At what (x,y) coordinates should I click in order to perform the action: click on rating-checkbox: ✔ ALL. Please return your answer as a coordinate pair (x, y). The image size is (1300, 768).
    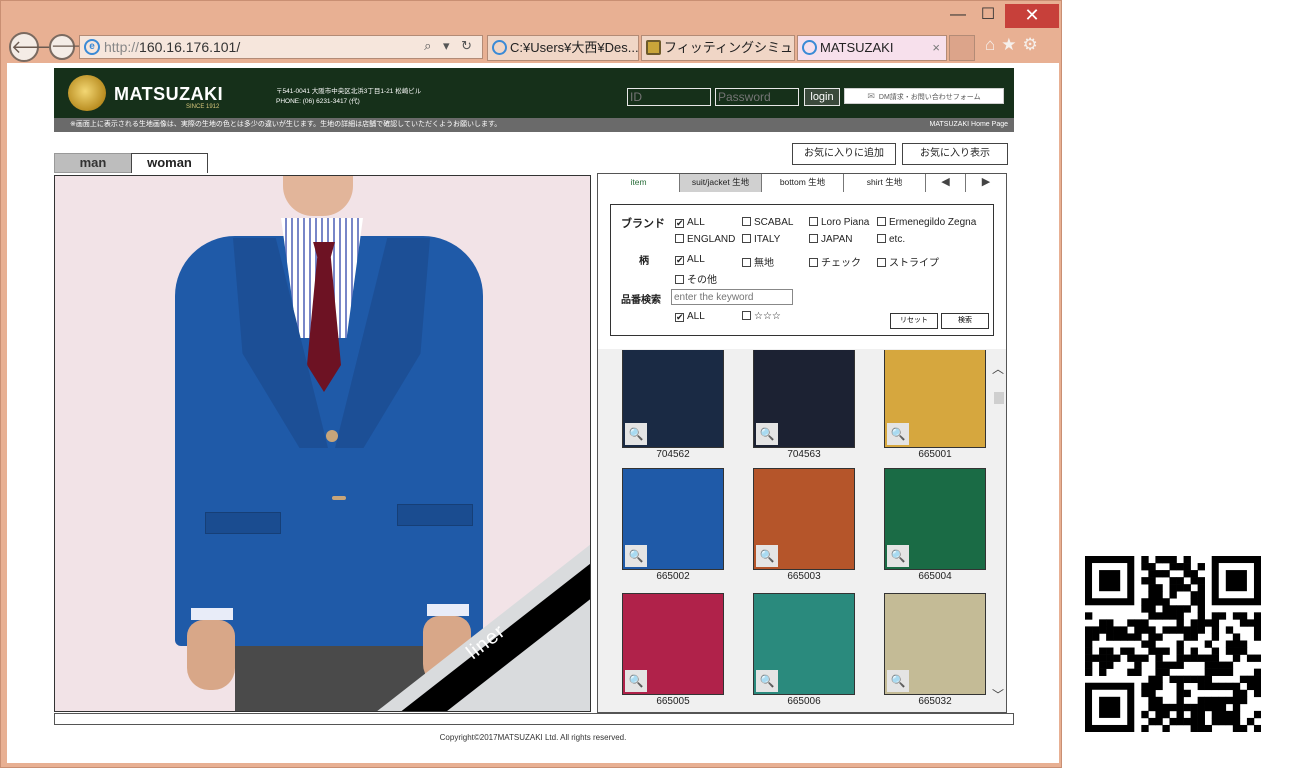
    Looking at the image, I should click on (690, 316).